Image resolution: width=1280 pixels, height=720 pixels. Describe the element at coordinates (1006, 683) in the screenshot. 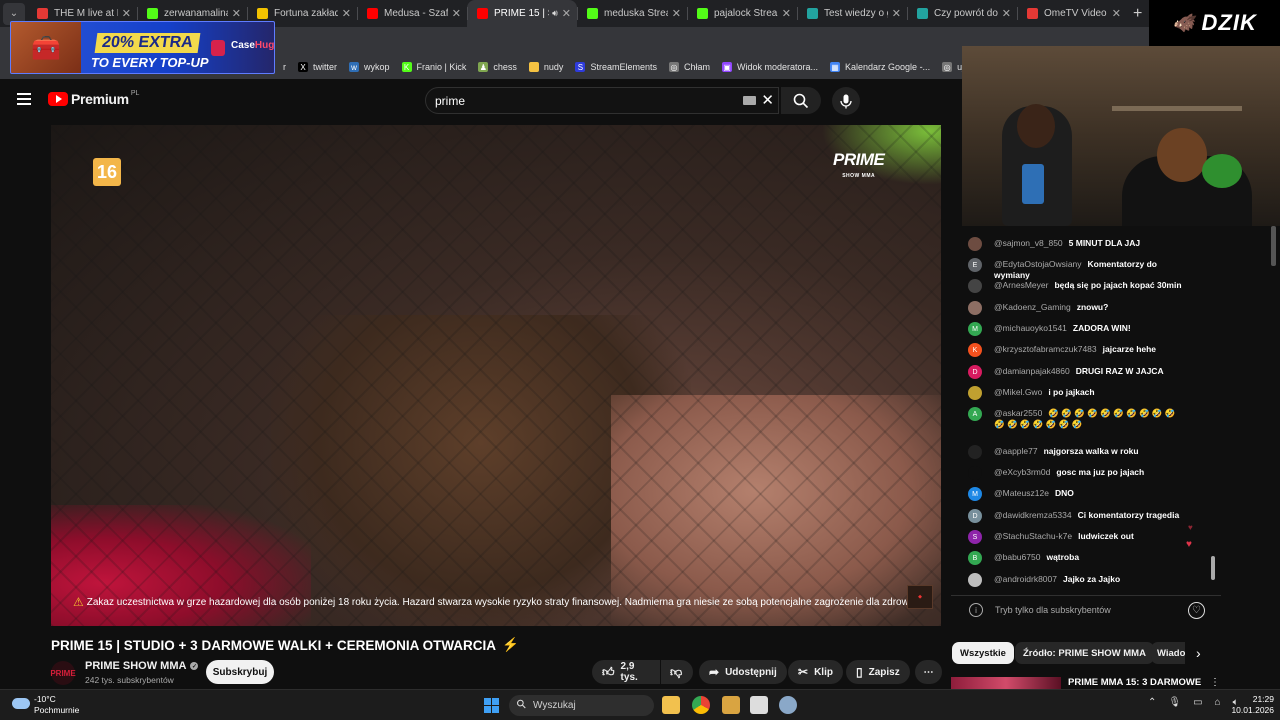

I see `recommended-thumbnail` at that location.